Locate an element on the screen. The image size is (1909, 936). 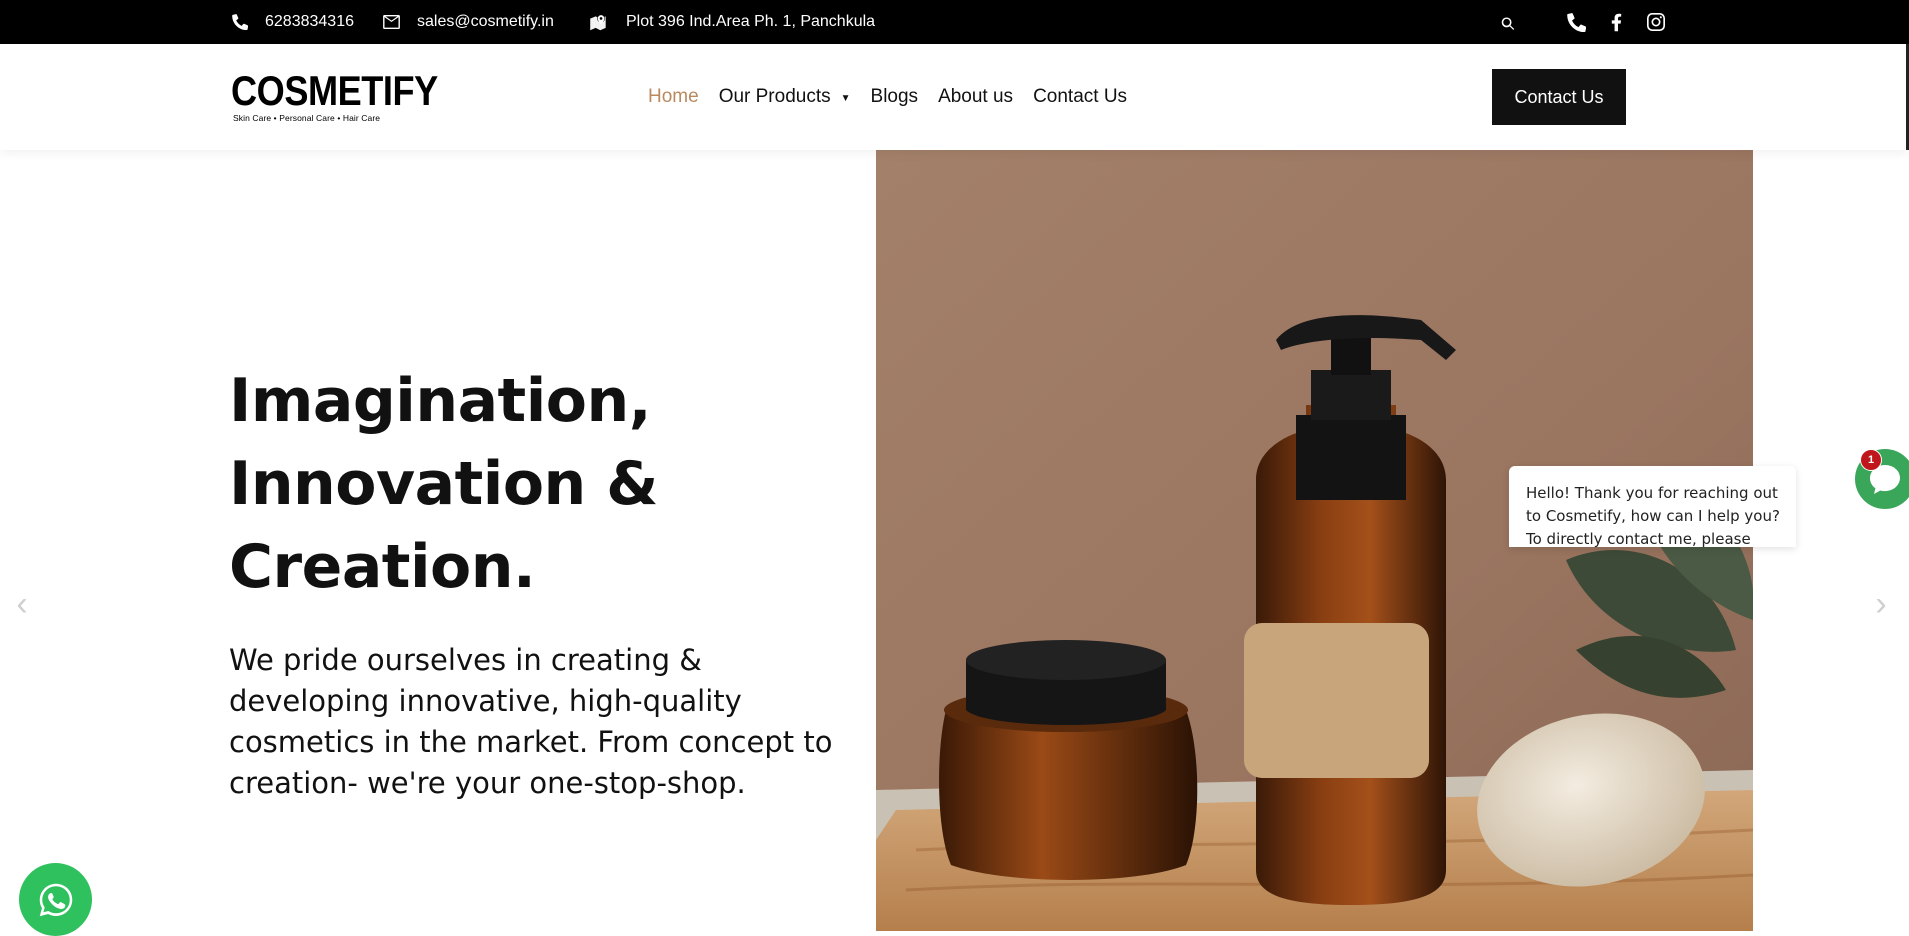
whatsapp-icon is located at coordinates (55, 899).